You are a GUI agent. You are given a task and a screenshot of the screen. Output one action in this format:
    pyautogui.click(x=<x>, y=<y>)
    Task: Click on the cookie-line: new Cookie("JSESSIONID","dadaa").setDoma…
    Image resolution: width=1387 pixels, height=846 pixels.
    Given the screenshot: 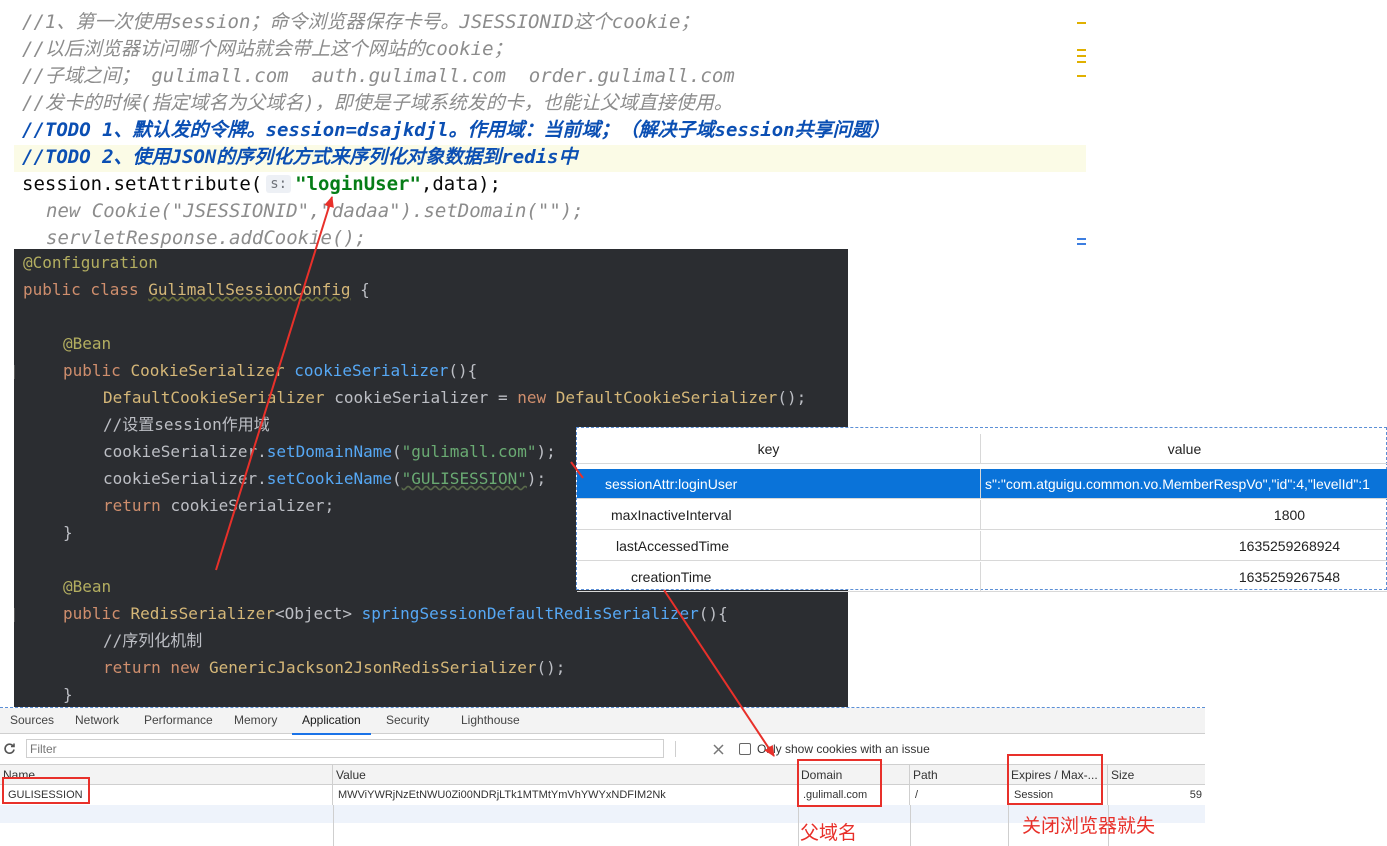 What is the action you would take?
    pyautogui.click(x=315, y=211)
    